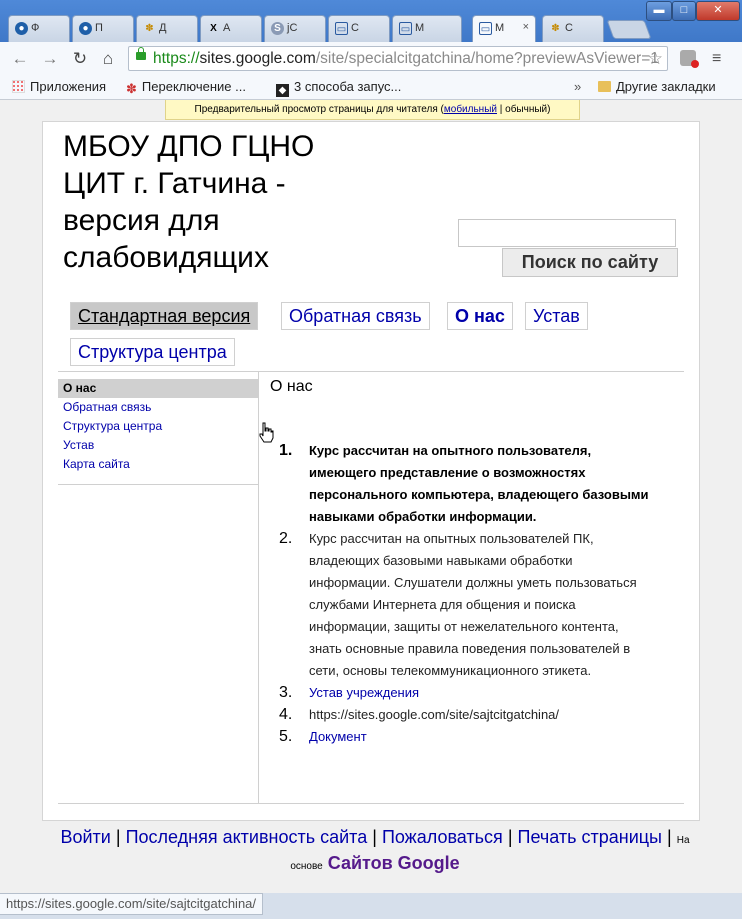  I want to click on s-circle-icon: S, so click(277, 28).